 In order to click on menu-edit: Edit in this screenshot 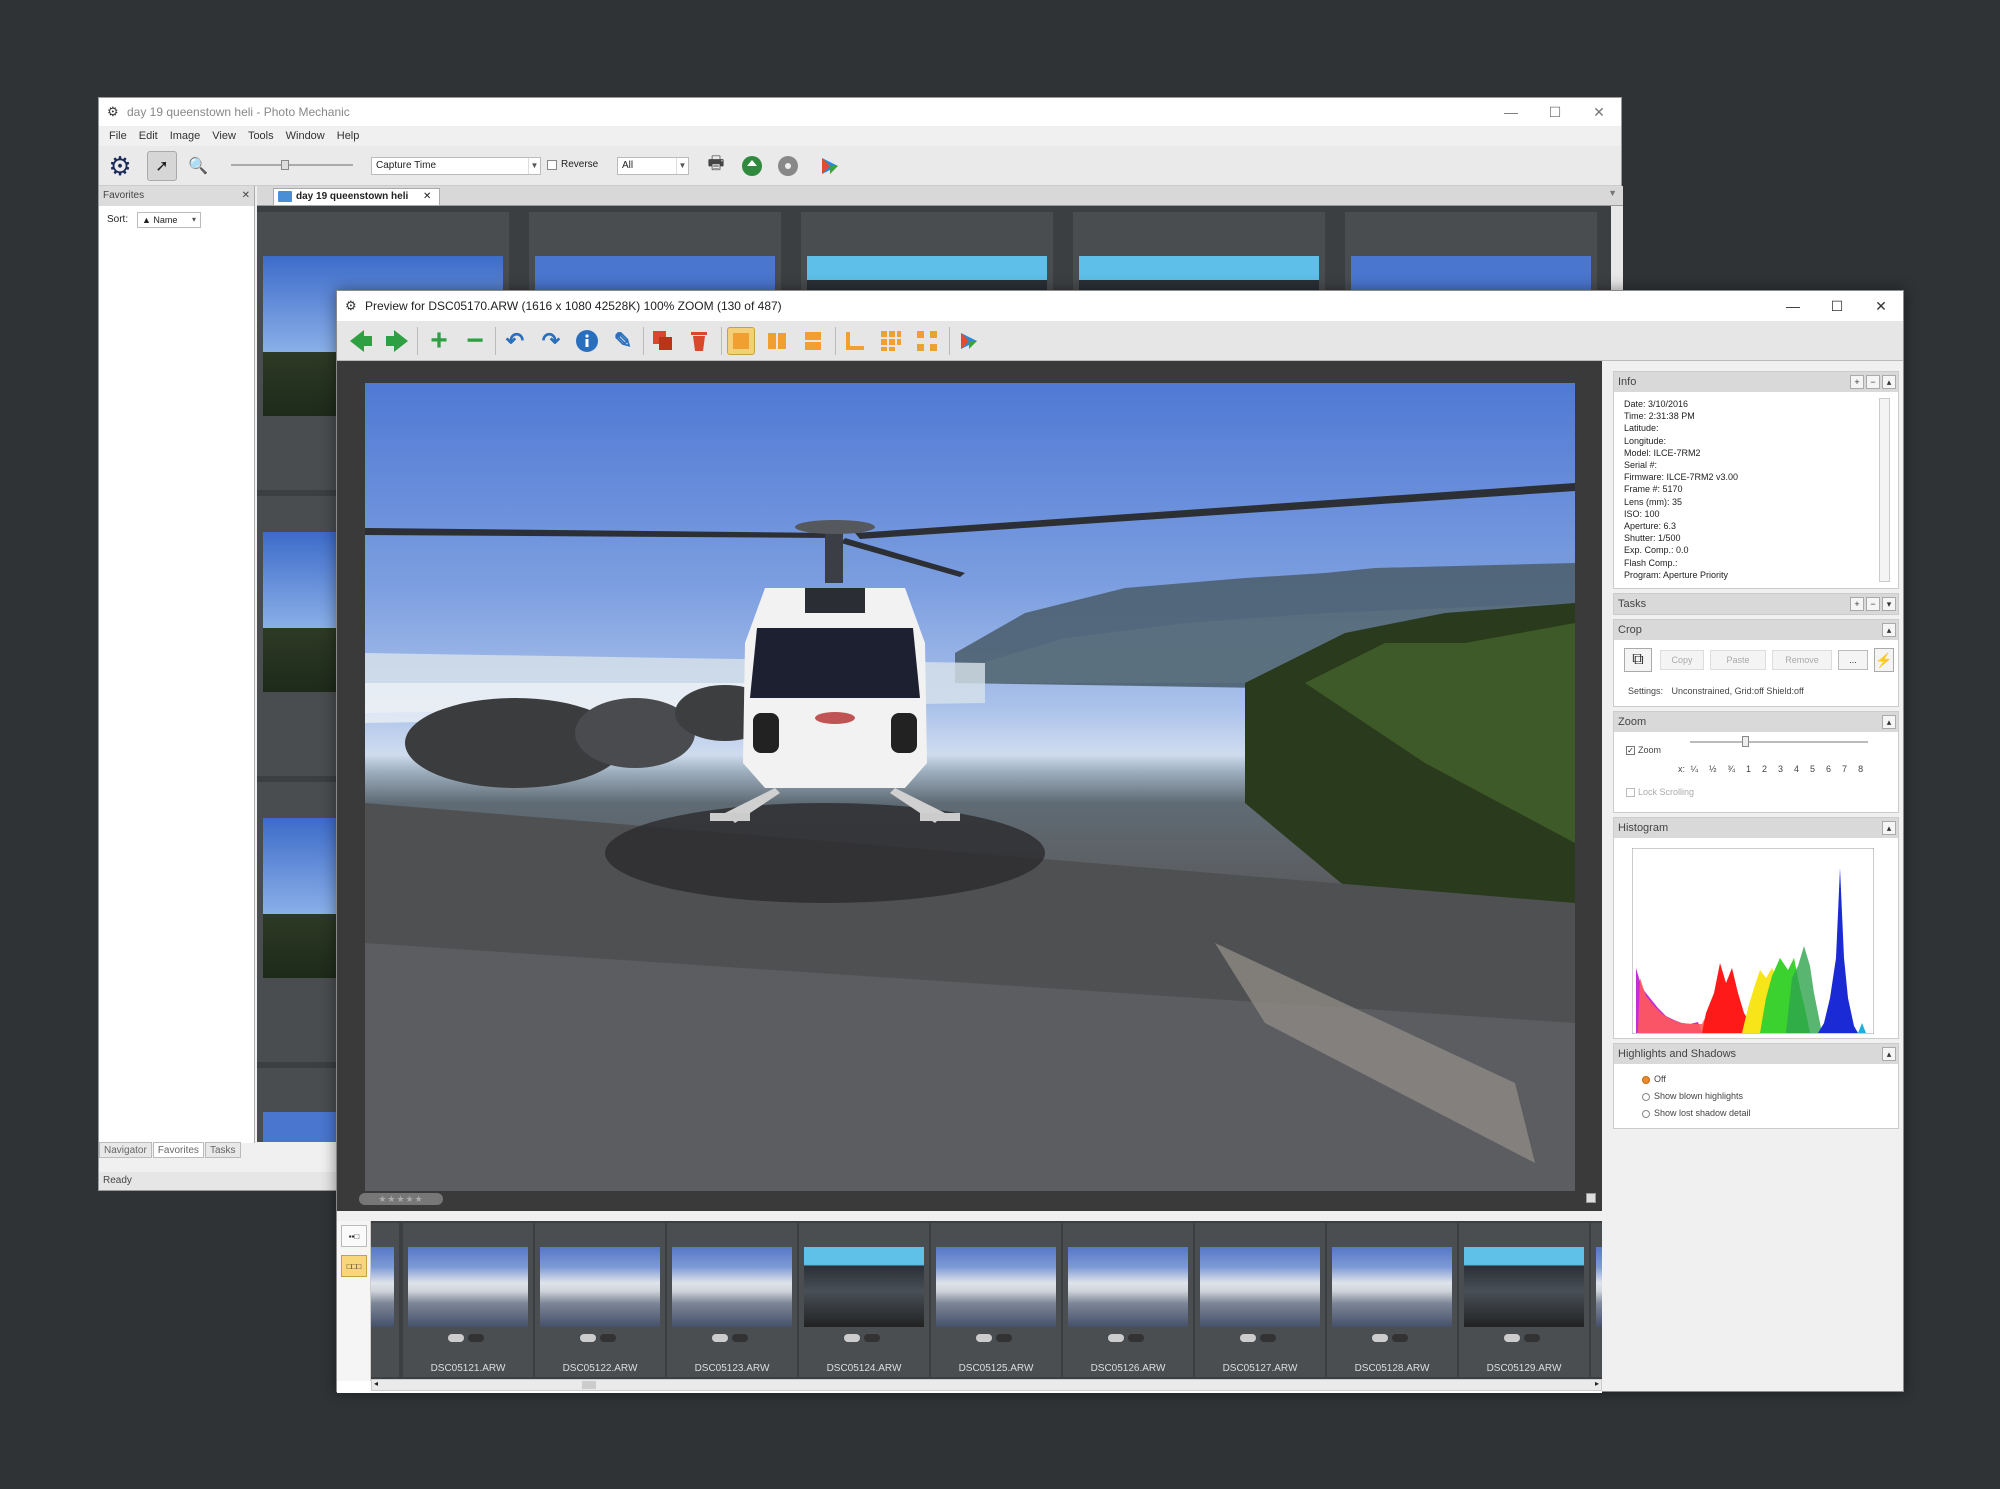, I will do `click(148, 136)`.